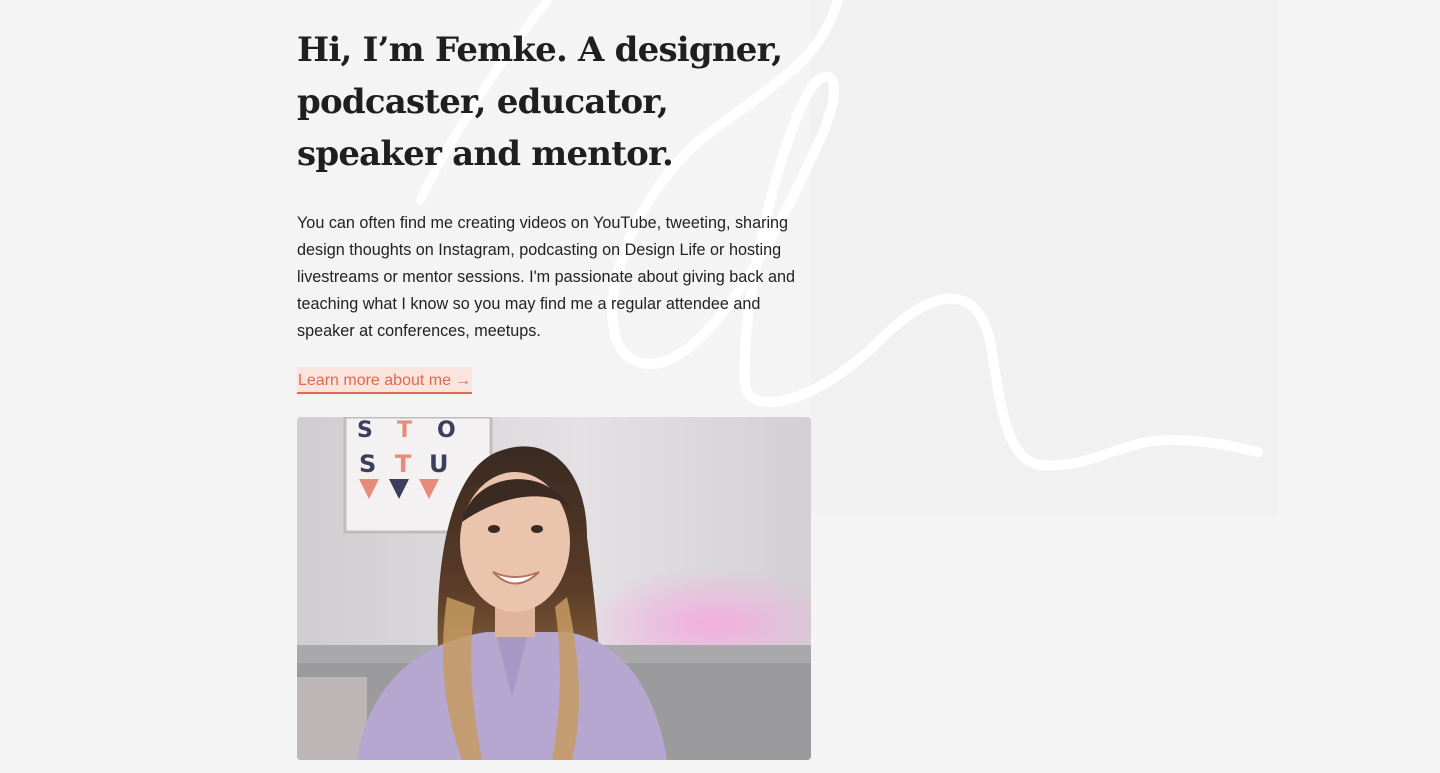  What do you see at coordinates (446, 430) in the screenshot?
I see `svg-text: O` at bounding box center [446, 430].